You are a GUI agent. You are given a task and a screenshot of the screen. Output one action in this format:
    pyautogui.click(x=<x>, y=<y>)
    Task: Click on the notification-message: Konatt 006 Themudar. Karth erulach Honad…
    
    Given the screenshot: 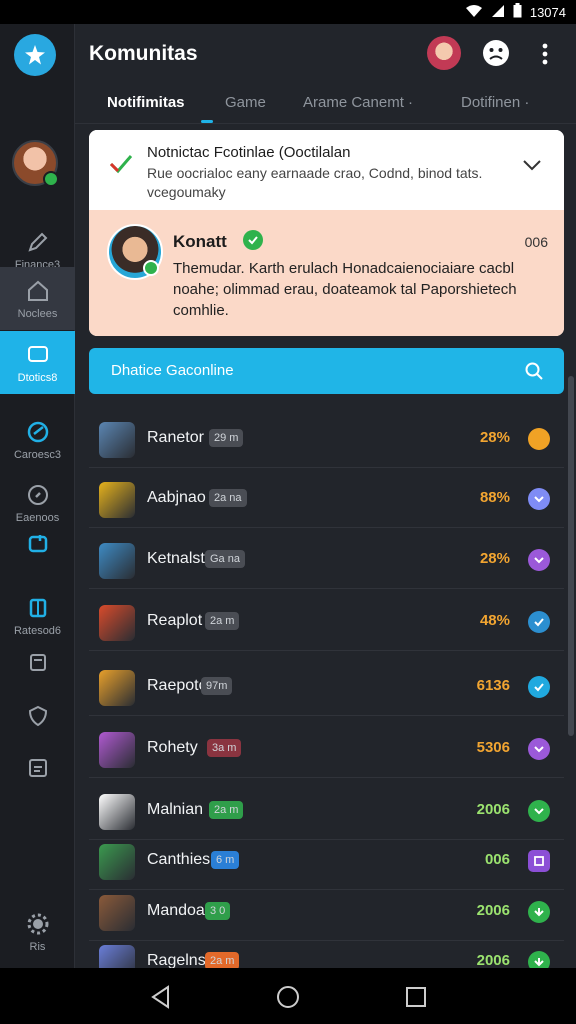 What is the action you would take?
    pyautogui.click(x=326, y=273)
    